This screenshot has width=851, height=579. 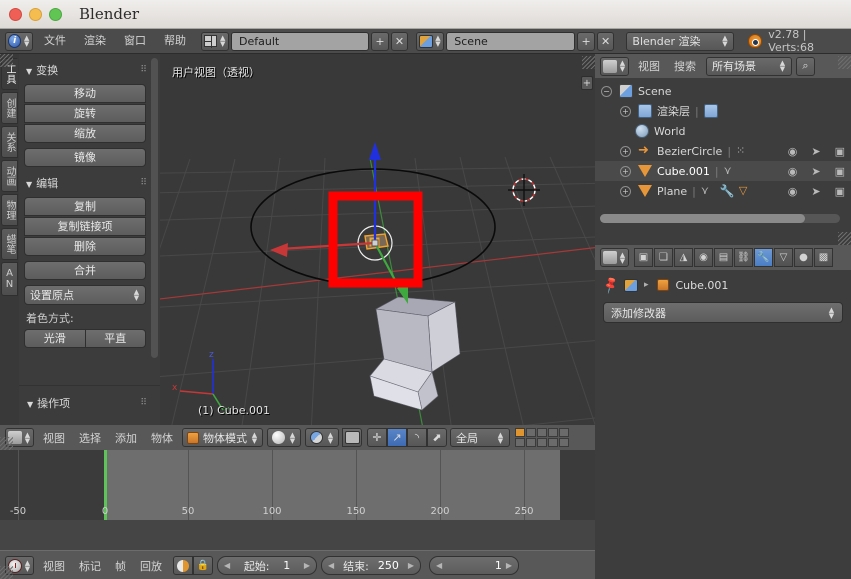 What do you see at coordinates (297, 500) in the screenshot?
I see `timeline-editor: -50 0 50 100 150 200 250` at bounding box center [297, 500].